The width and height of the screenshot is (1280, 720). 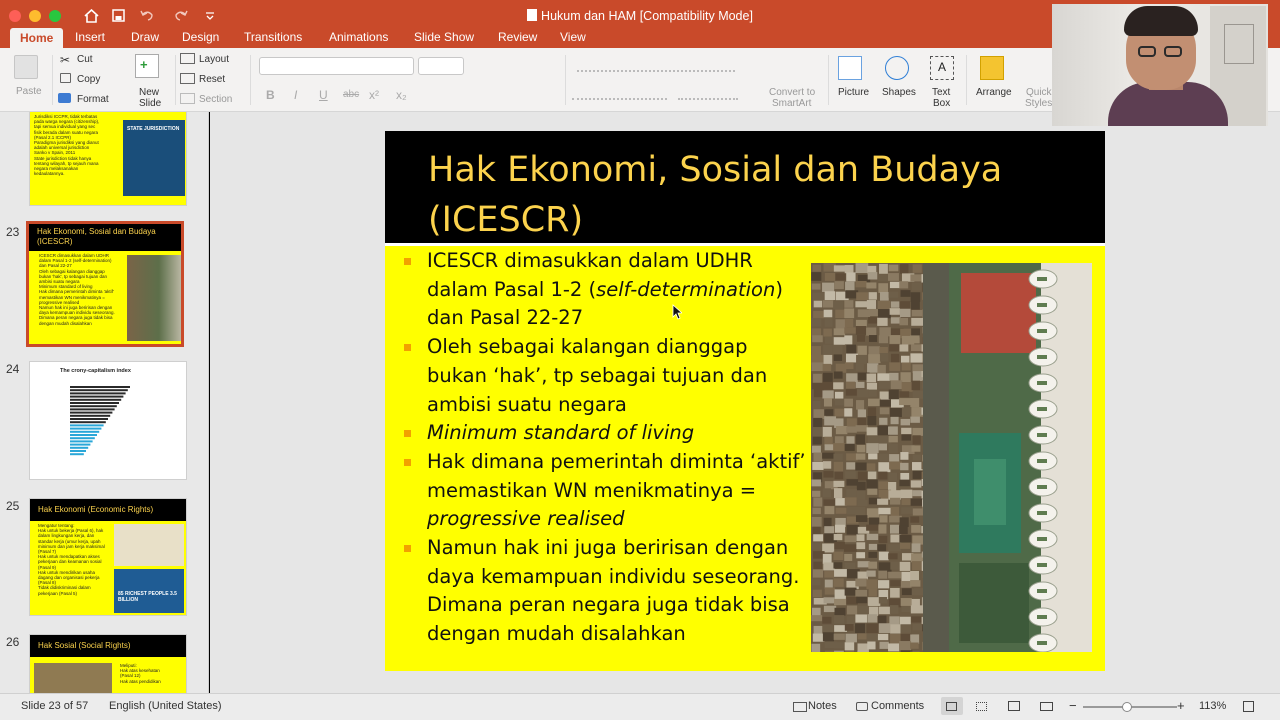 What do you see at coordinates (212, 79) in the screenshot?
I see `reset-button: Reset` at bounding box center [212, 79].